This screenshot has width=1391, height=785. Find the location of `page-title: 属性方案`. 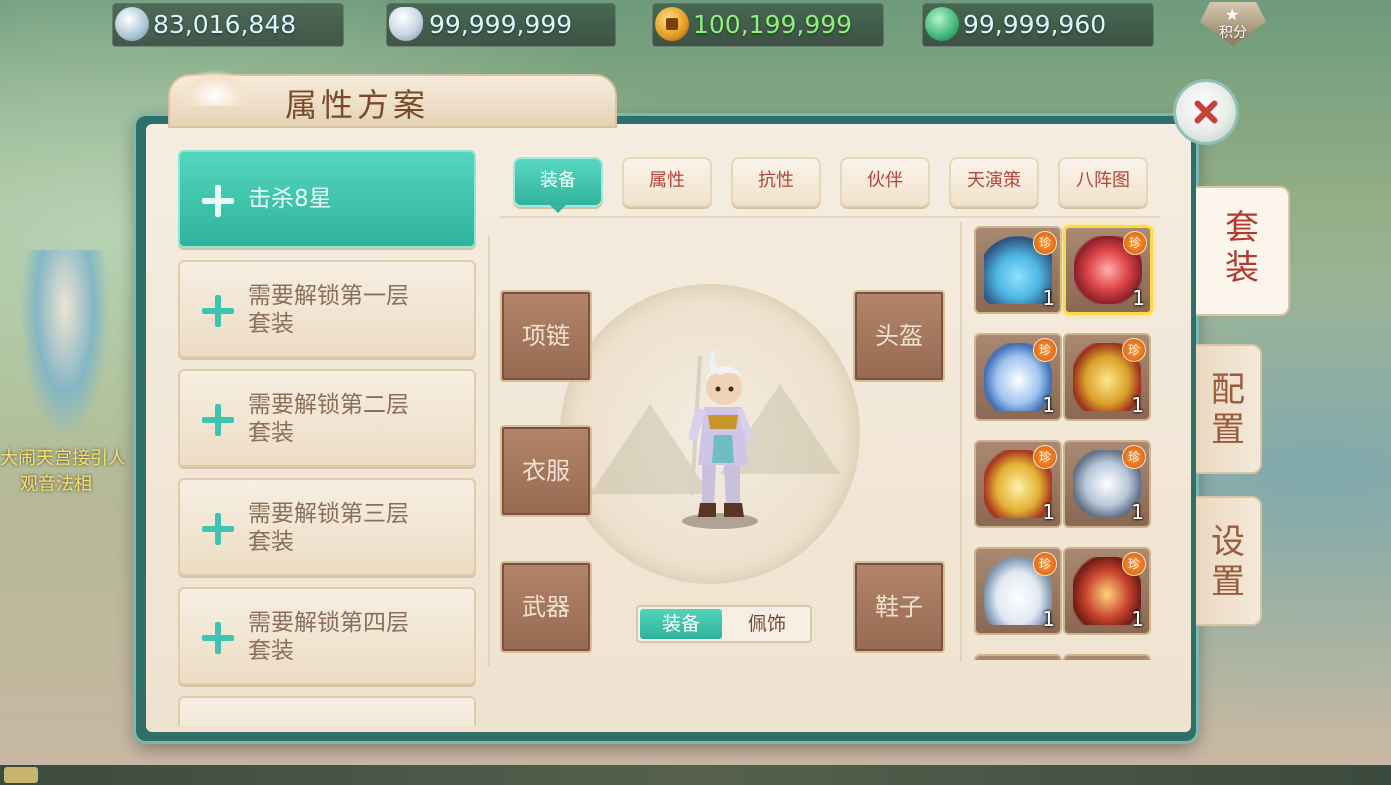

page-title: 属性方案 is located at coordinates (357, 105).